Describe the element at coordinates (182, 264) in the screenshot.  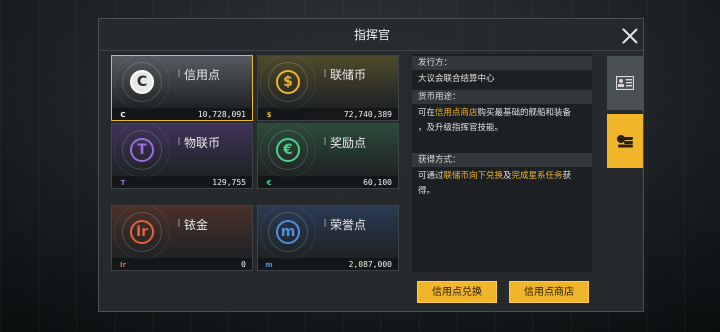
I see `amount-bar: Ir 0` at that location.